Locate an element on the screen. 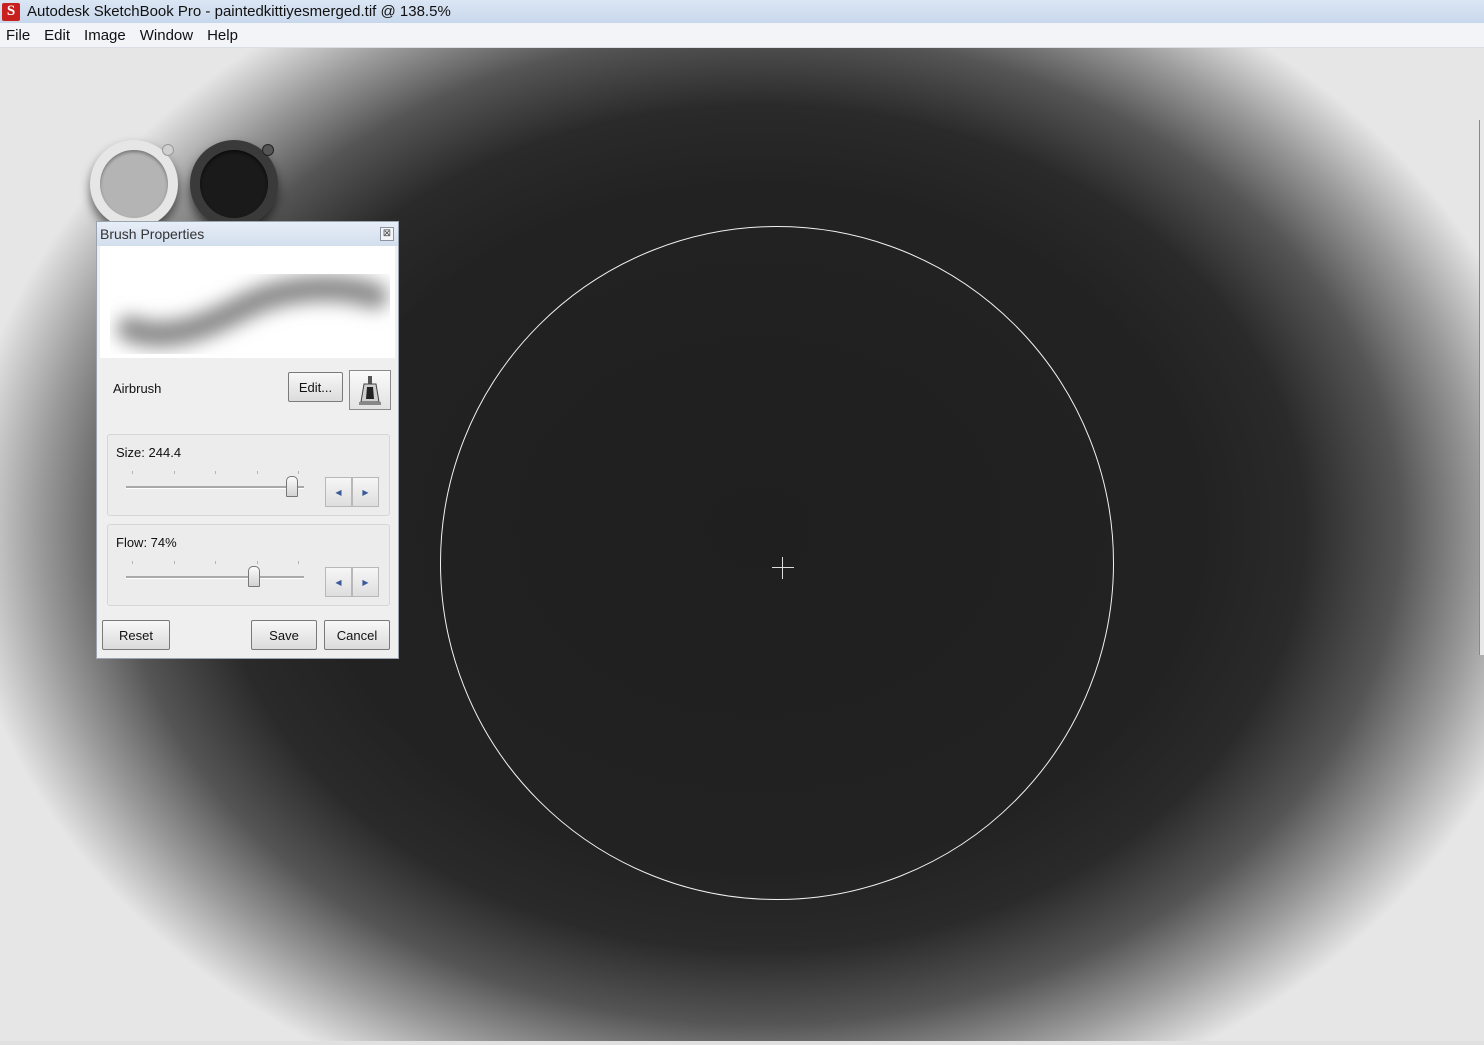  menu-edit: Edit is located at coordinates (57, 35).